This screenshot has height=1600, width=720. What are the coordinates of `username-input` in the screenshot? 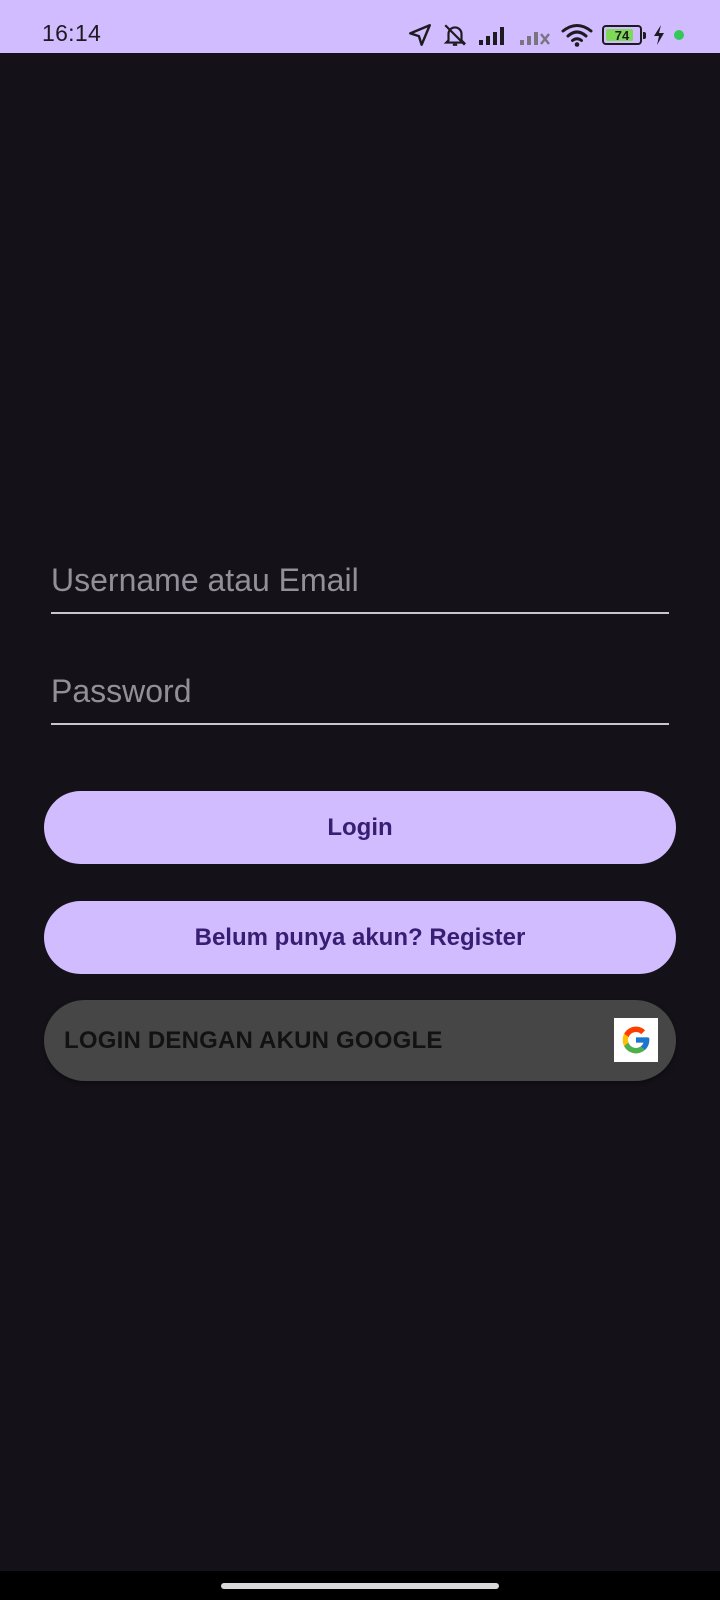 It's located at (360, 584).